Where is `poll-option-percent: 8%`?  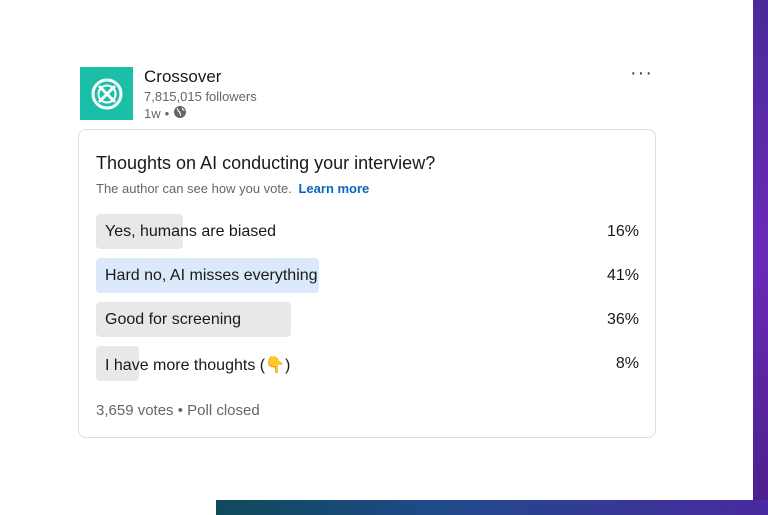
poll-option-percent: 8% is located at coordinates (627, 363).